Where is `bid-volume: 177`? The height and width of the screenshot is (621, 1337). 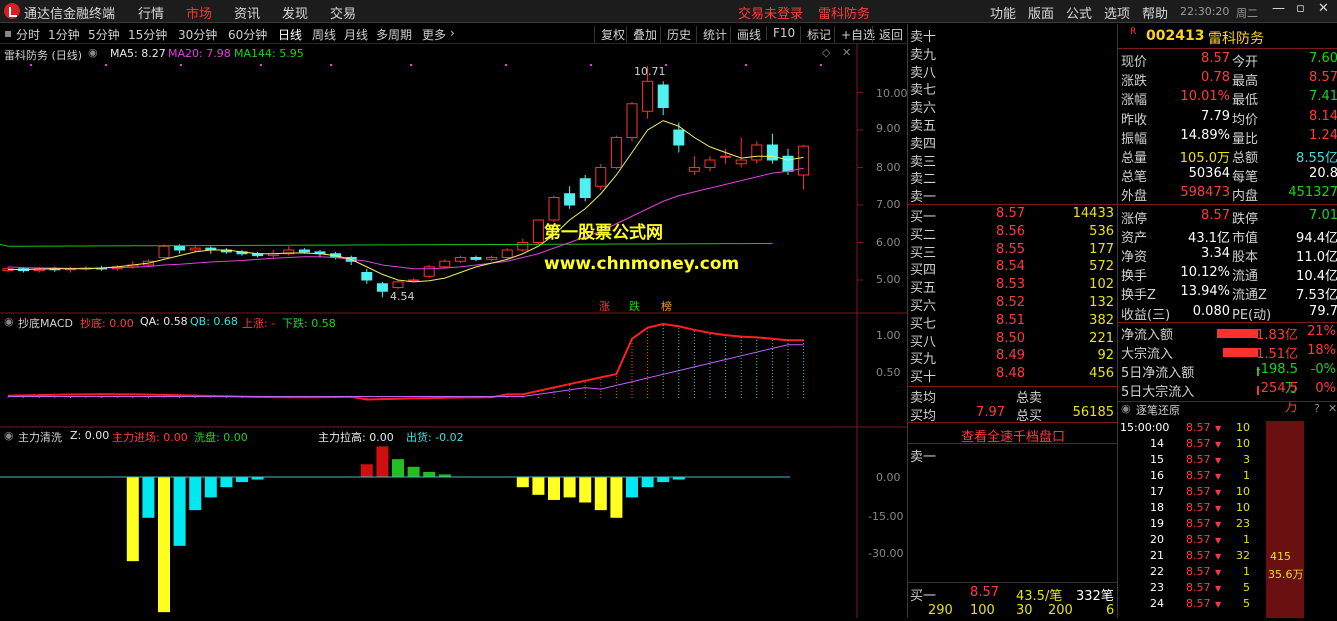 bid-volume: 177 is located at coordinates (1101, 249).